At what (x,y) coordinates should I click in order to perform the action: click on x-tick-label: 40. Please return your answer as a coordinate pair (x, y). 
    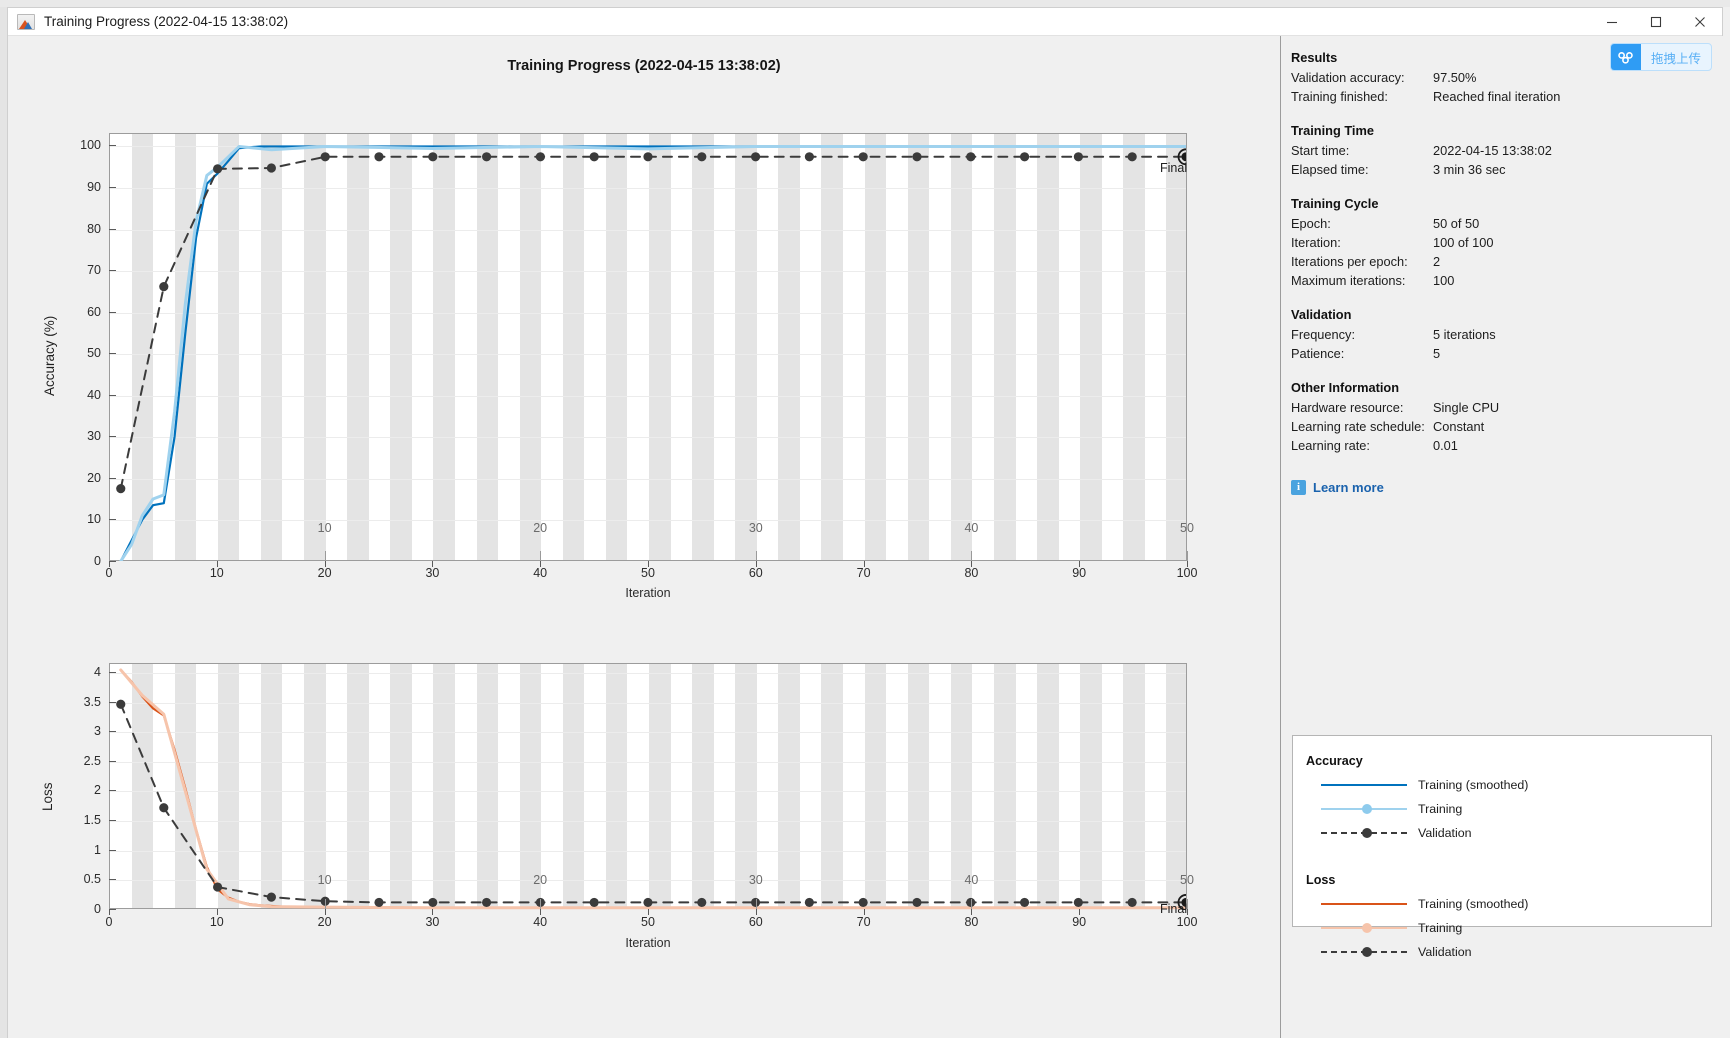
    Looking at the image, I should click on (540, 922).